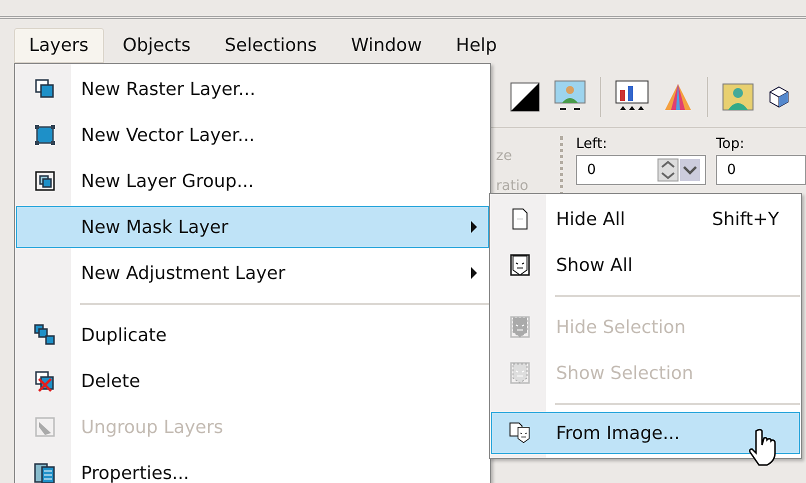 The width and height of the screenshot is (806, 483). I want to click on menu-bar-item: Layers, so click(59, 45).